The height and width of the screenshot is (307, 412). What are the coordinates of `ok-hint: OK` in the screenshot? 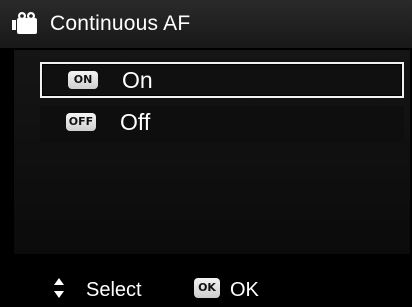 It's located at (244, 290).